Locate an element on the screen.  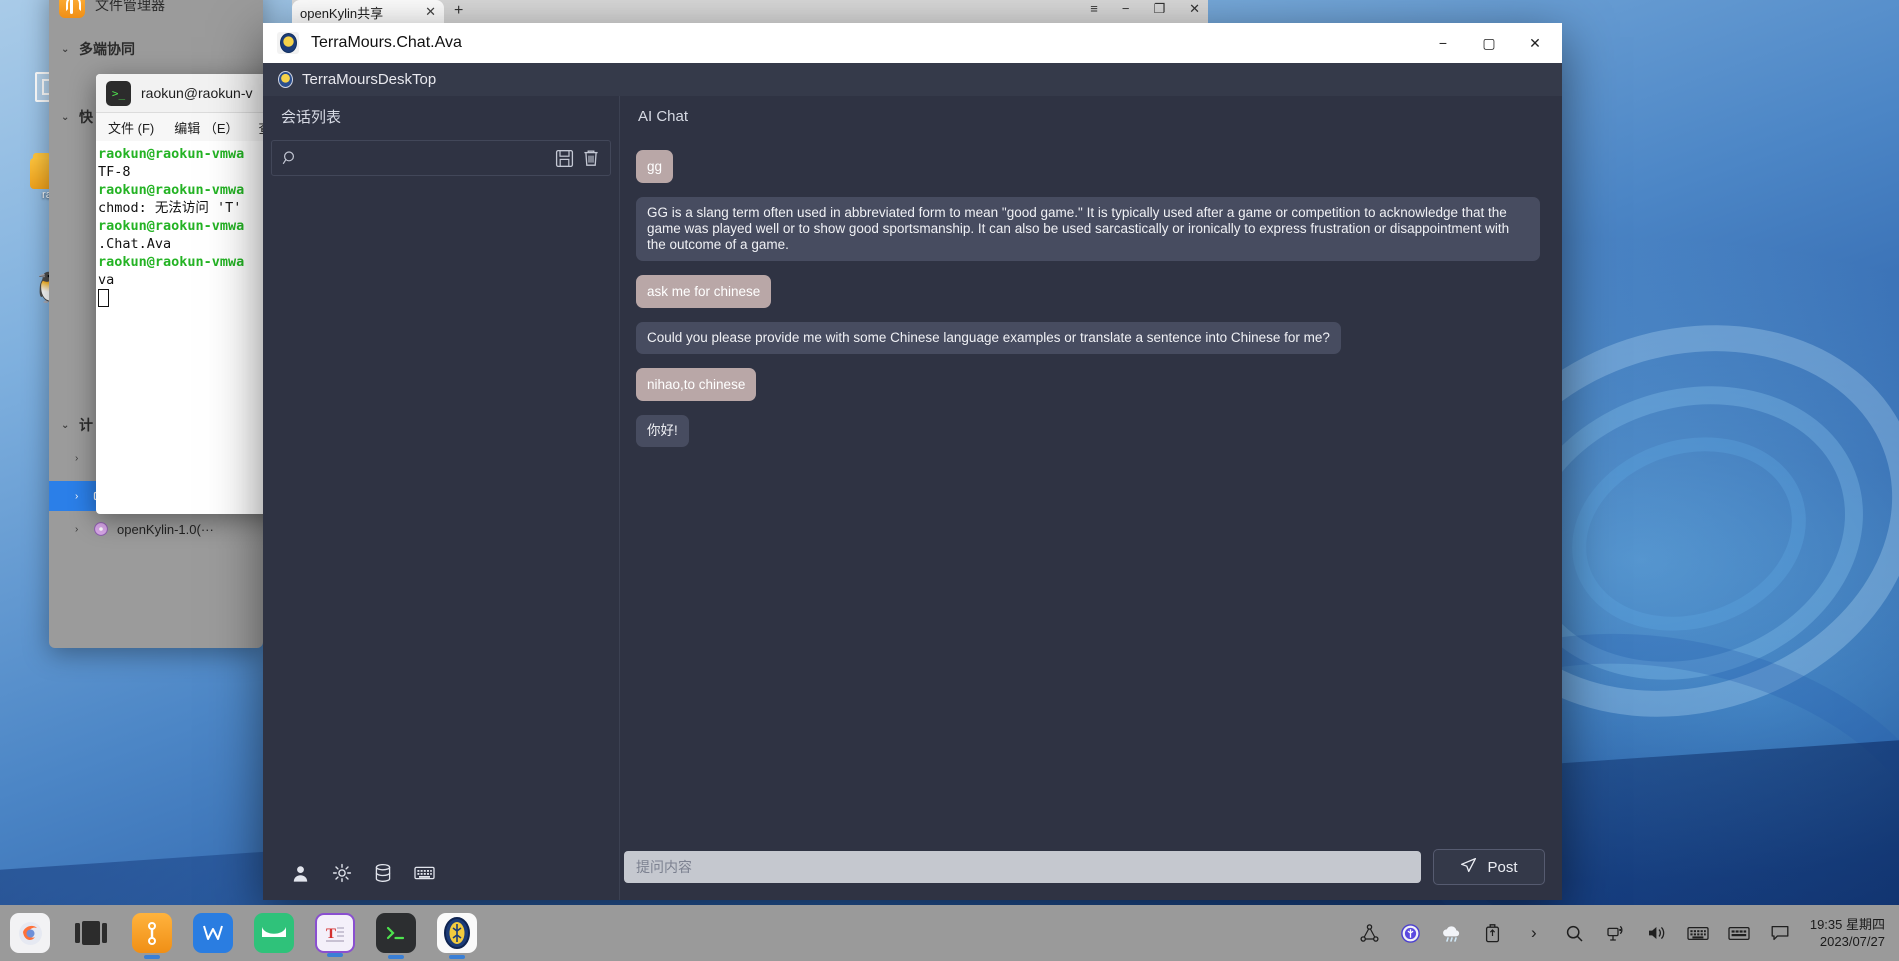
menu-icon: ≡ is located at coordinates (1094, 9).